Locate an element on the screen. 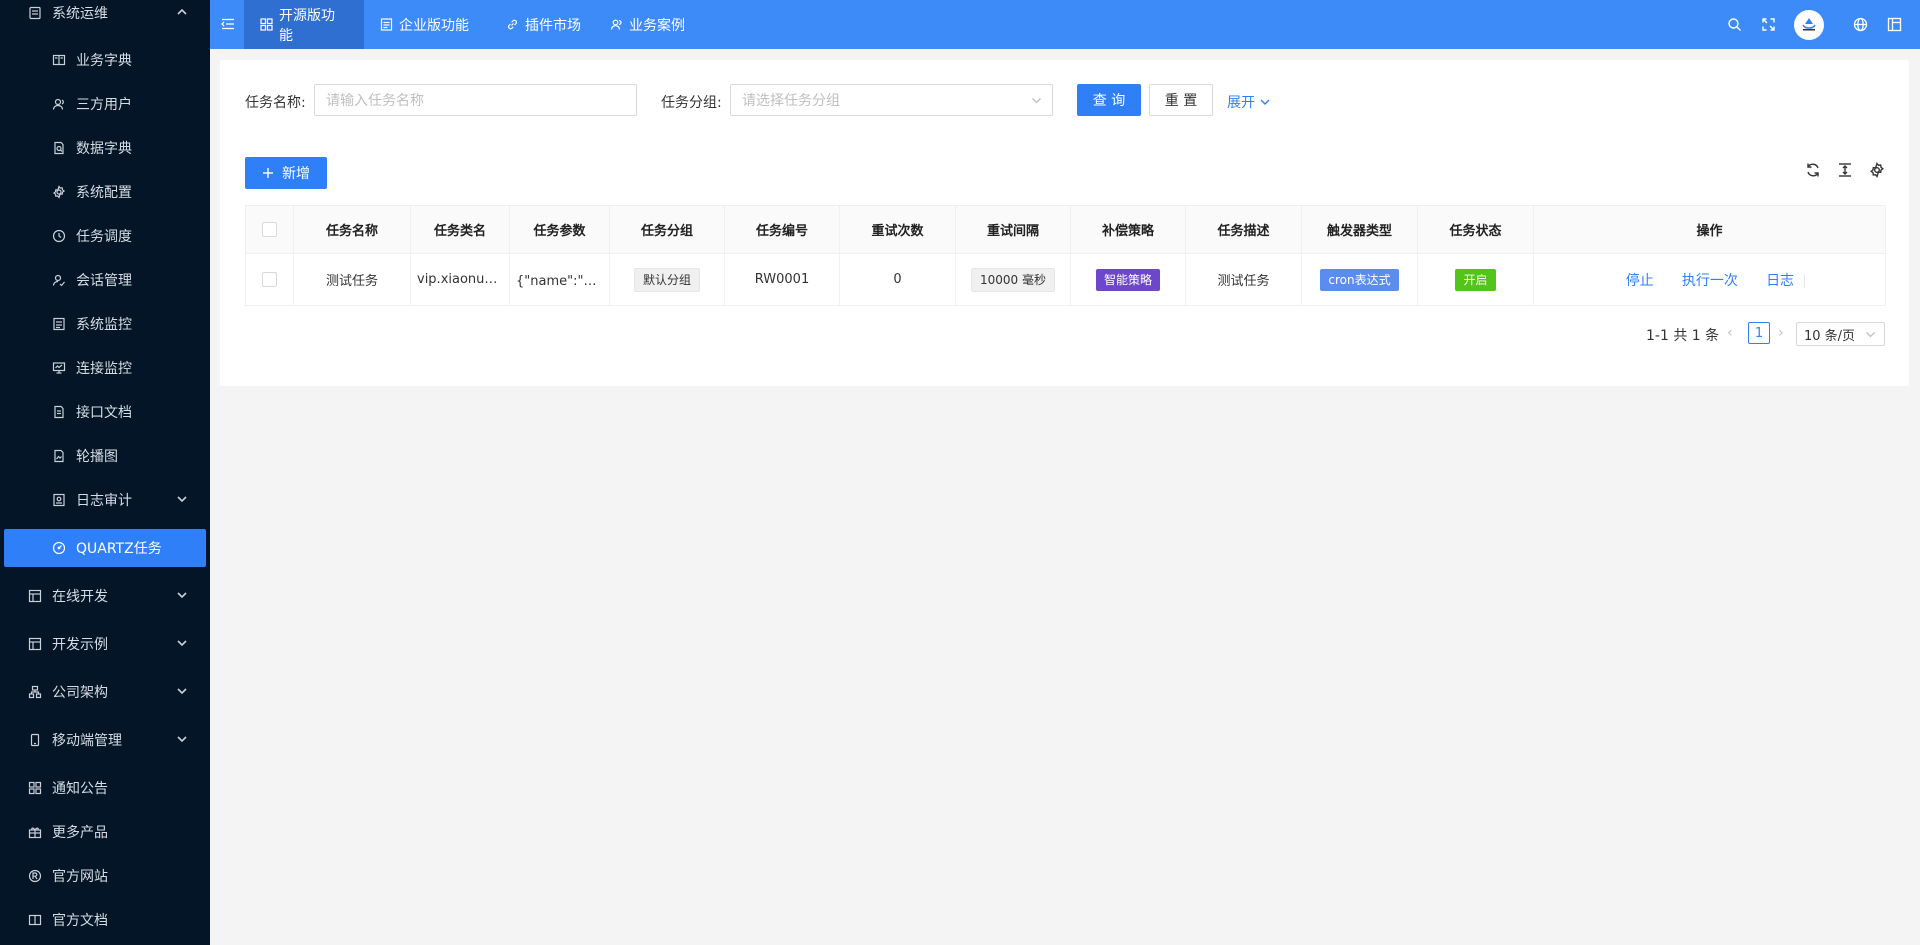 This screenshot has height=945, width=1920. globe-icon is located at coordinates (1860, 24).